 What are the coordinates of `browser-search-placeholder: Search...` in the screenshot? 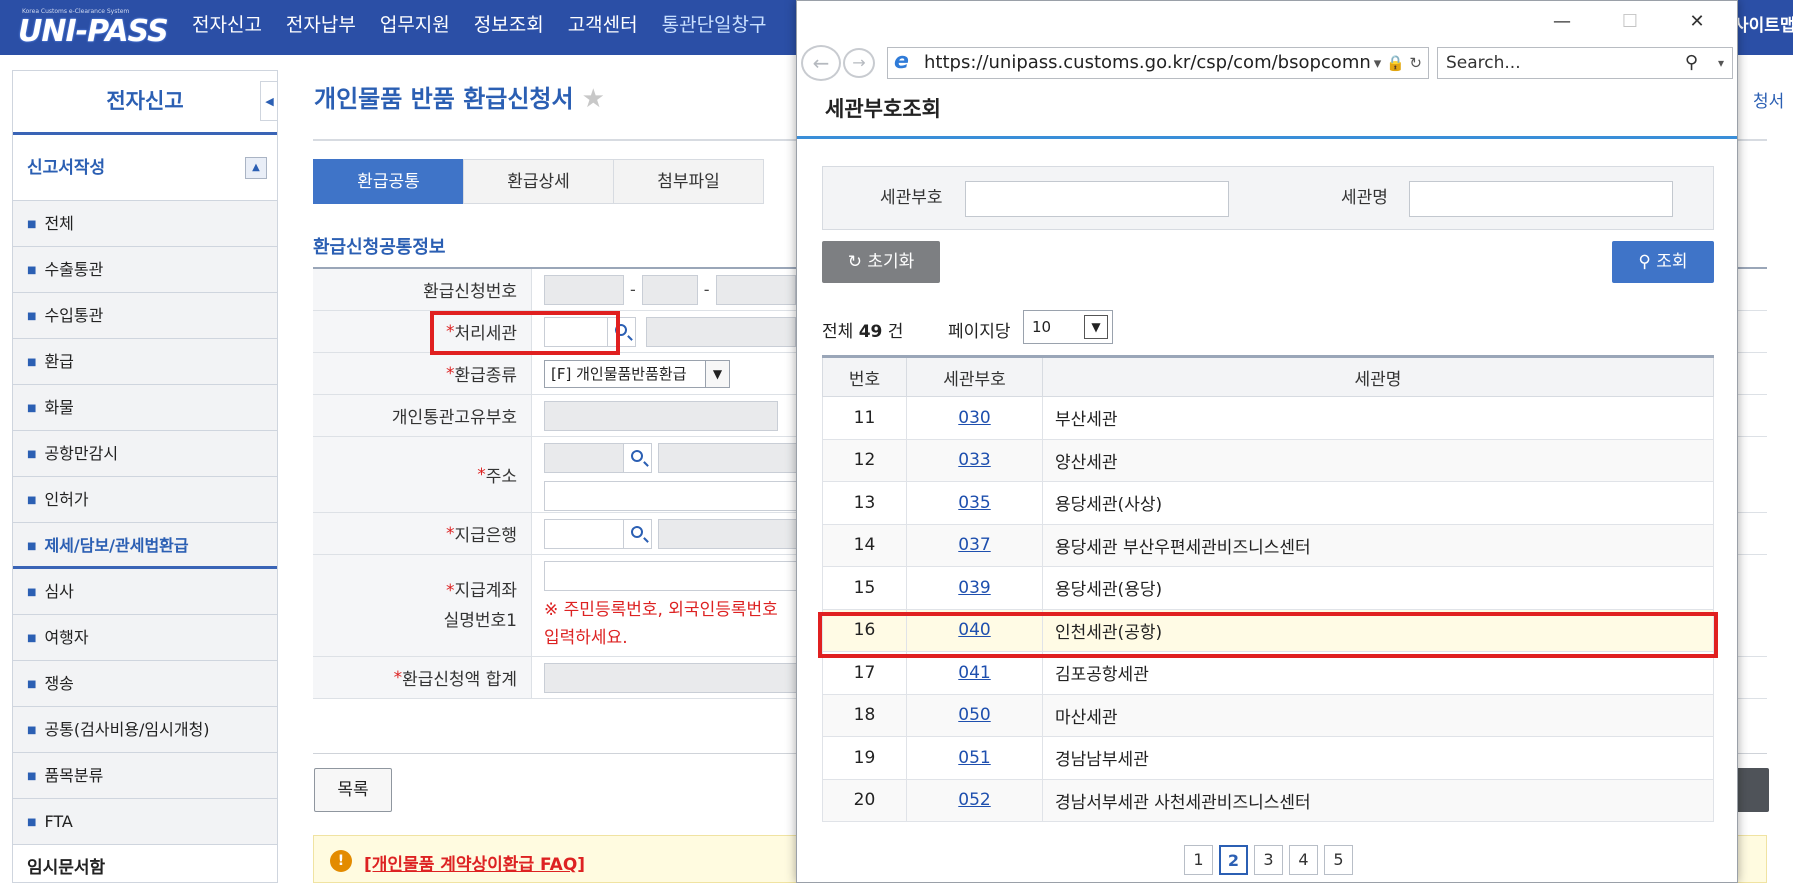 It's located at (1483, 63).